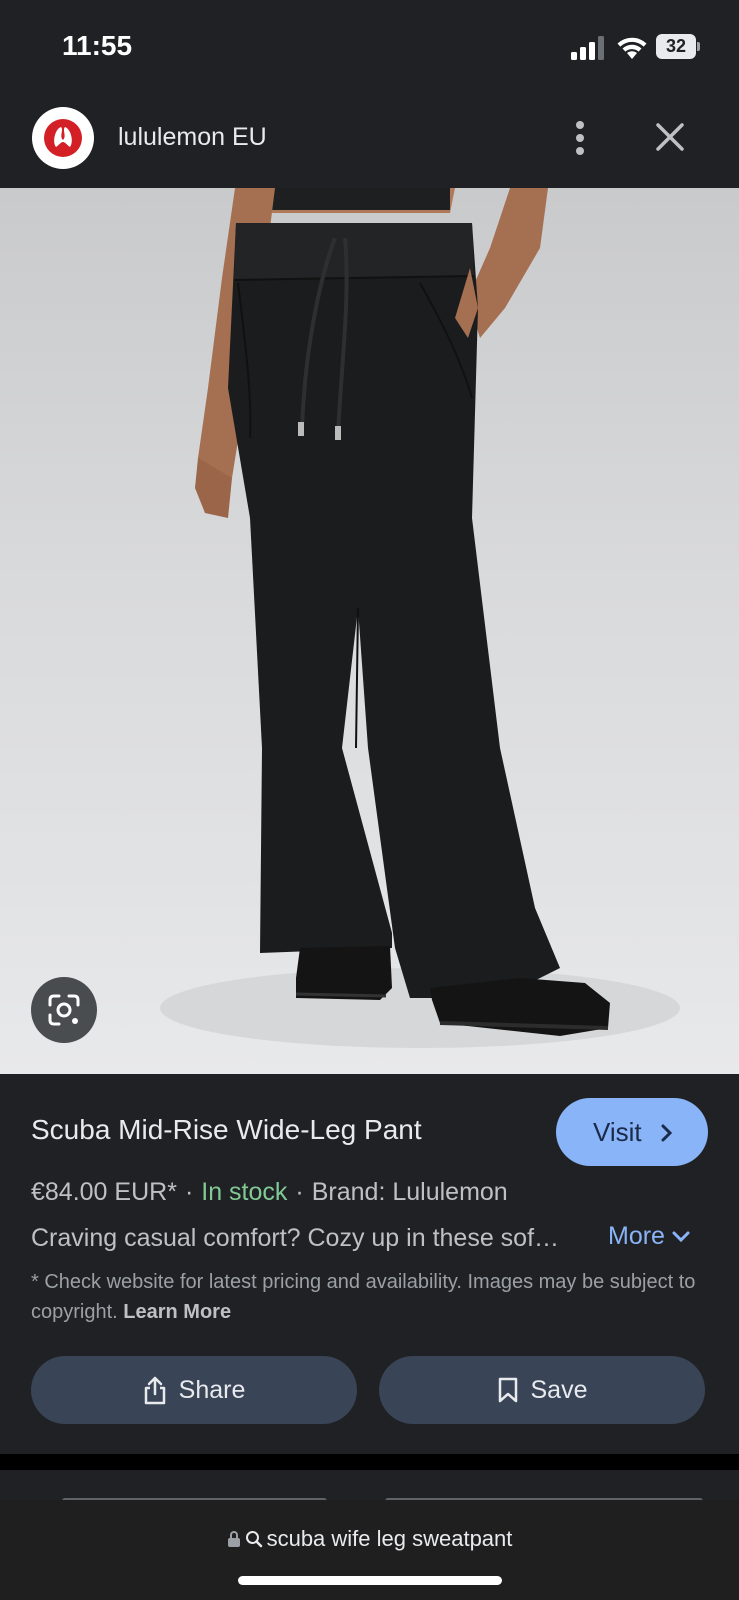 The width and height of the screenshot is (739, 1600). I want to click on browser-bottom-bar: scuba wife leg sweatpant, so click(369, 1550).